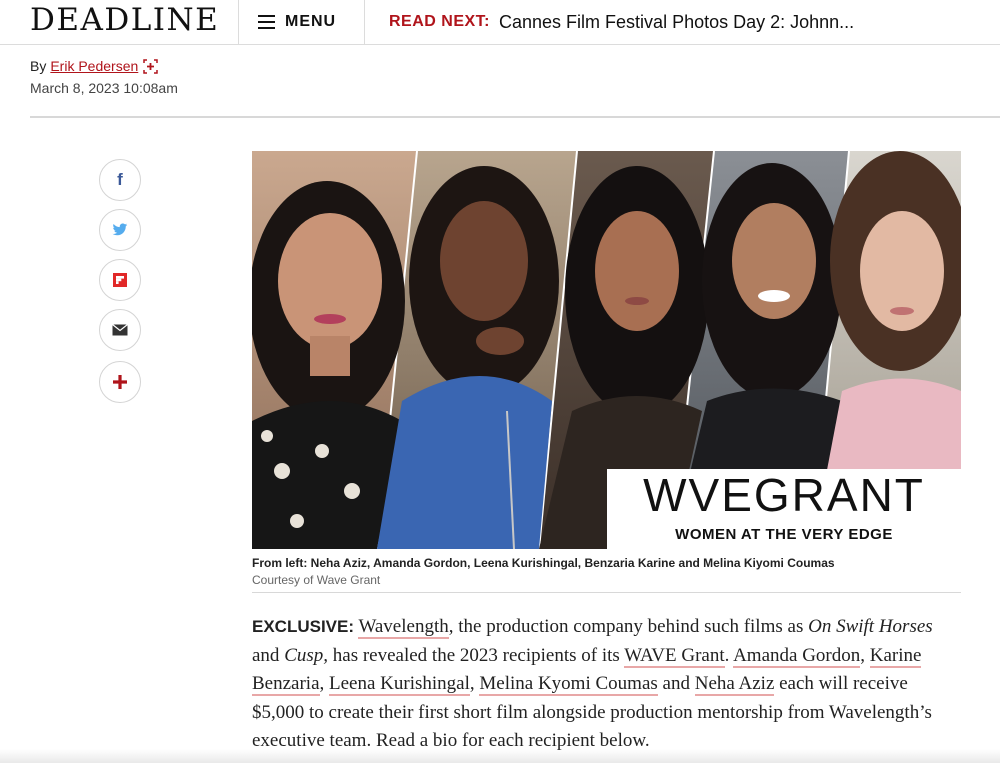 Image resolution: width=1000 pixels, height=763 pixels. I want to click on share-twitter-button, so click(120, 230).